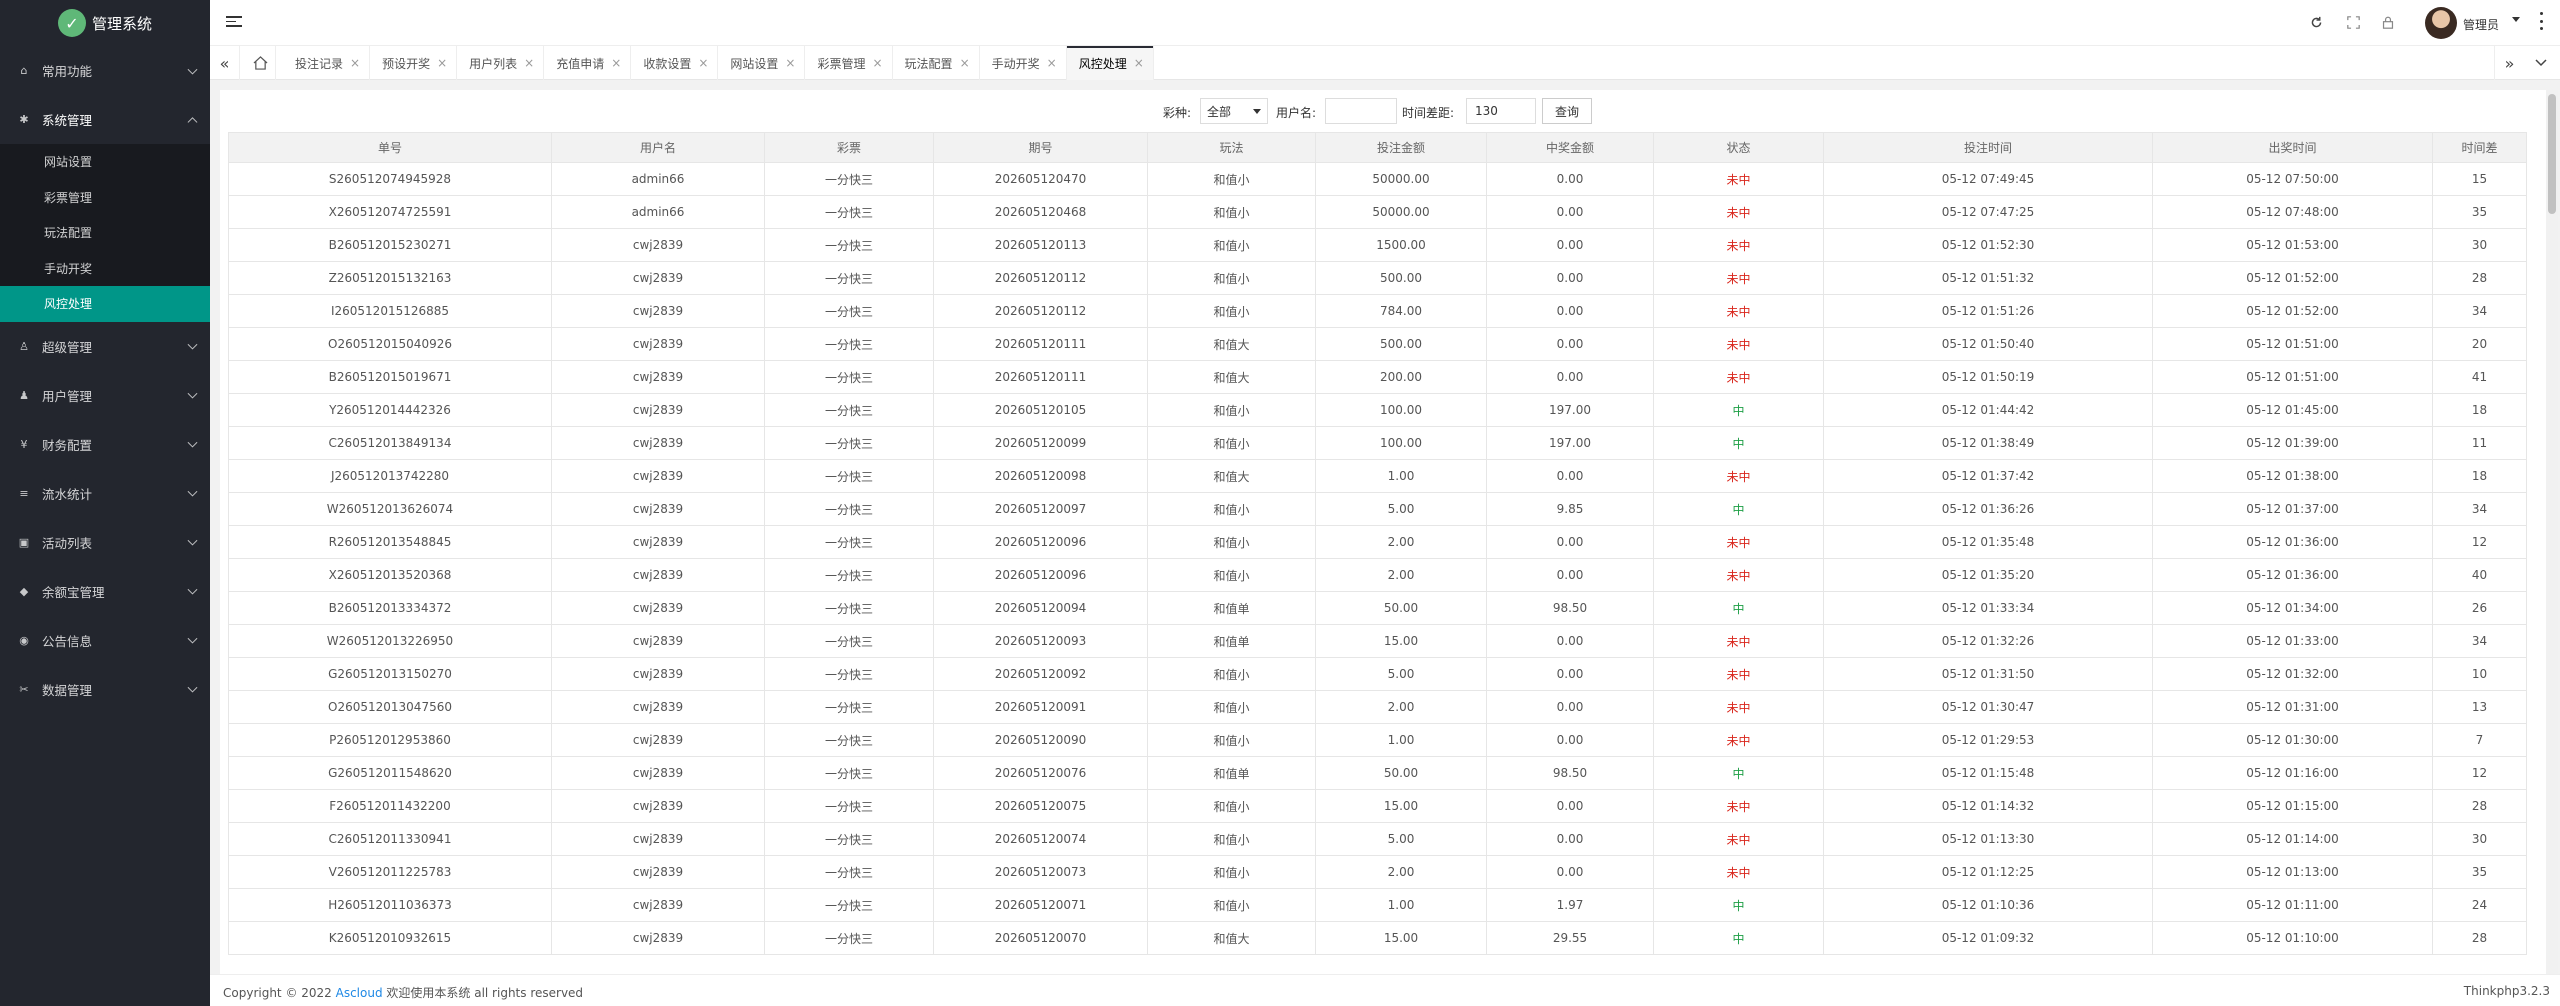  I want to click on sidebar-subitem-1: 彩票管理, so click(105, 198).